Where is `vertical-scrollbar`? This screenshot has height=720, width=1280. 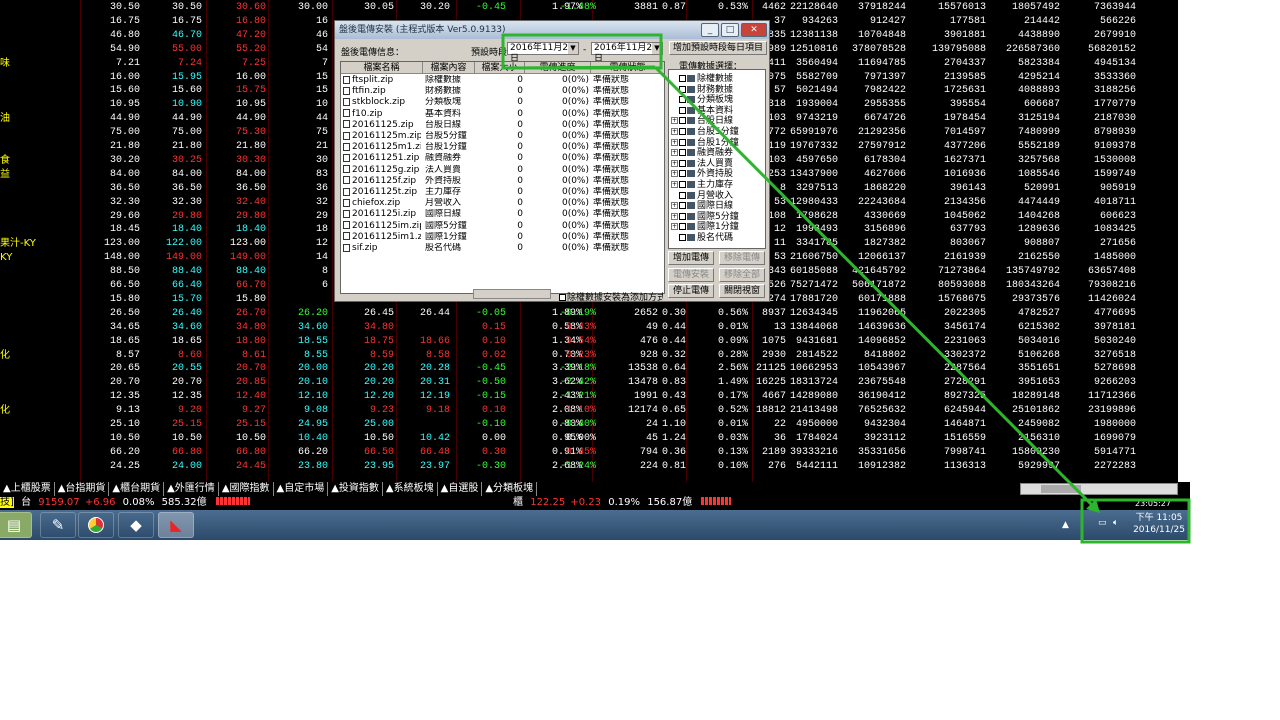 vertical-scrollbar is located at coordinates (1184, 241).